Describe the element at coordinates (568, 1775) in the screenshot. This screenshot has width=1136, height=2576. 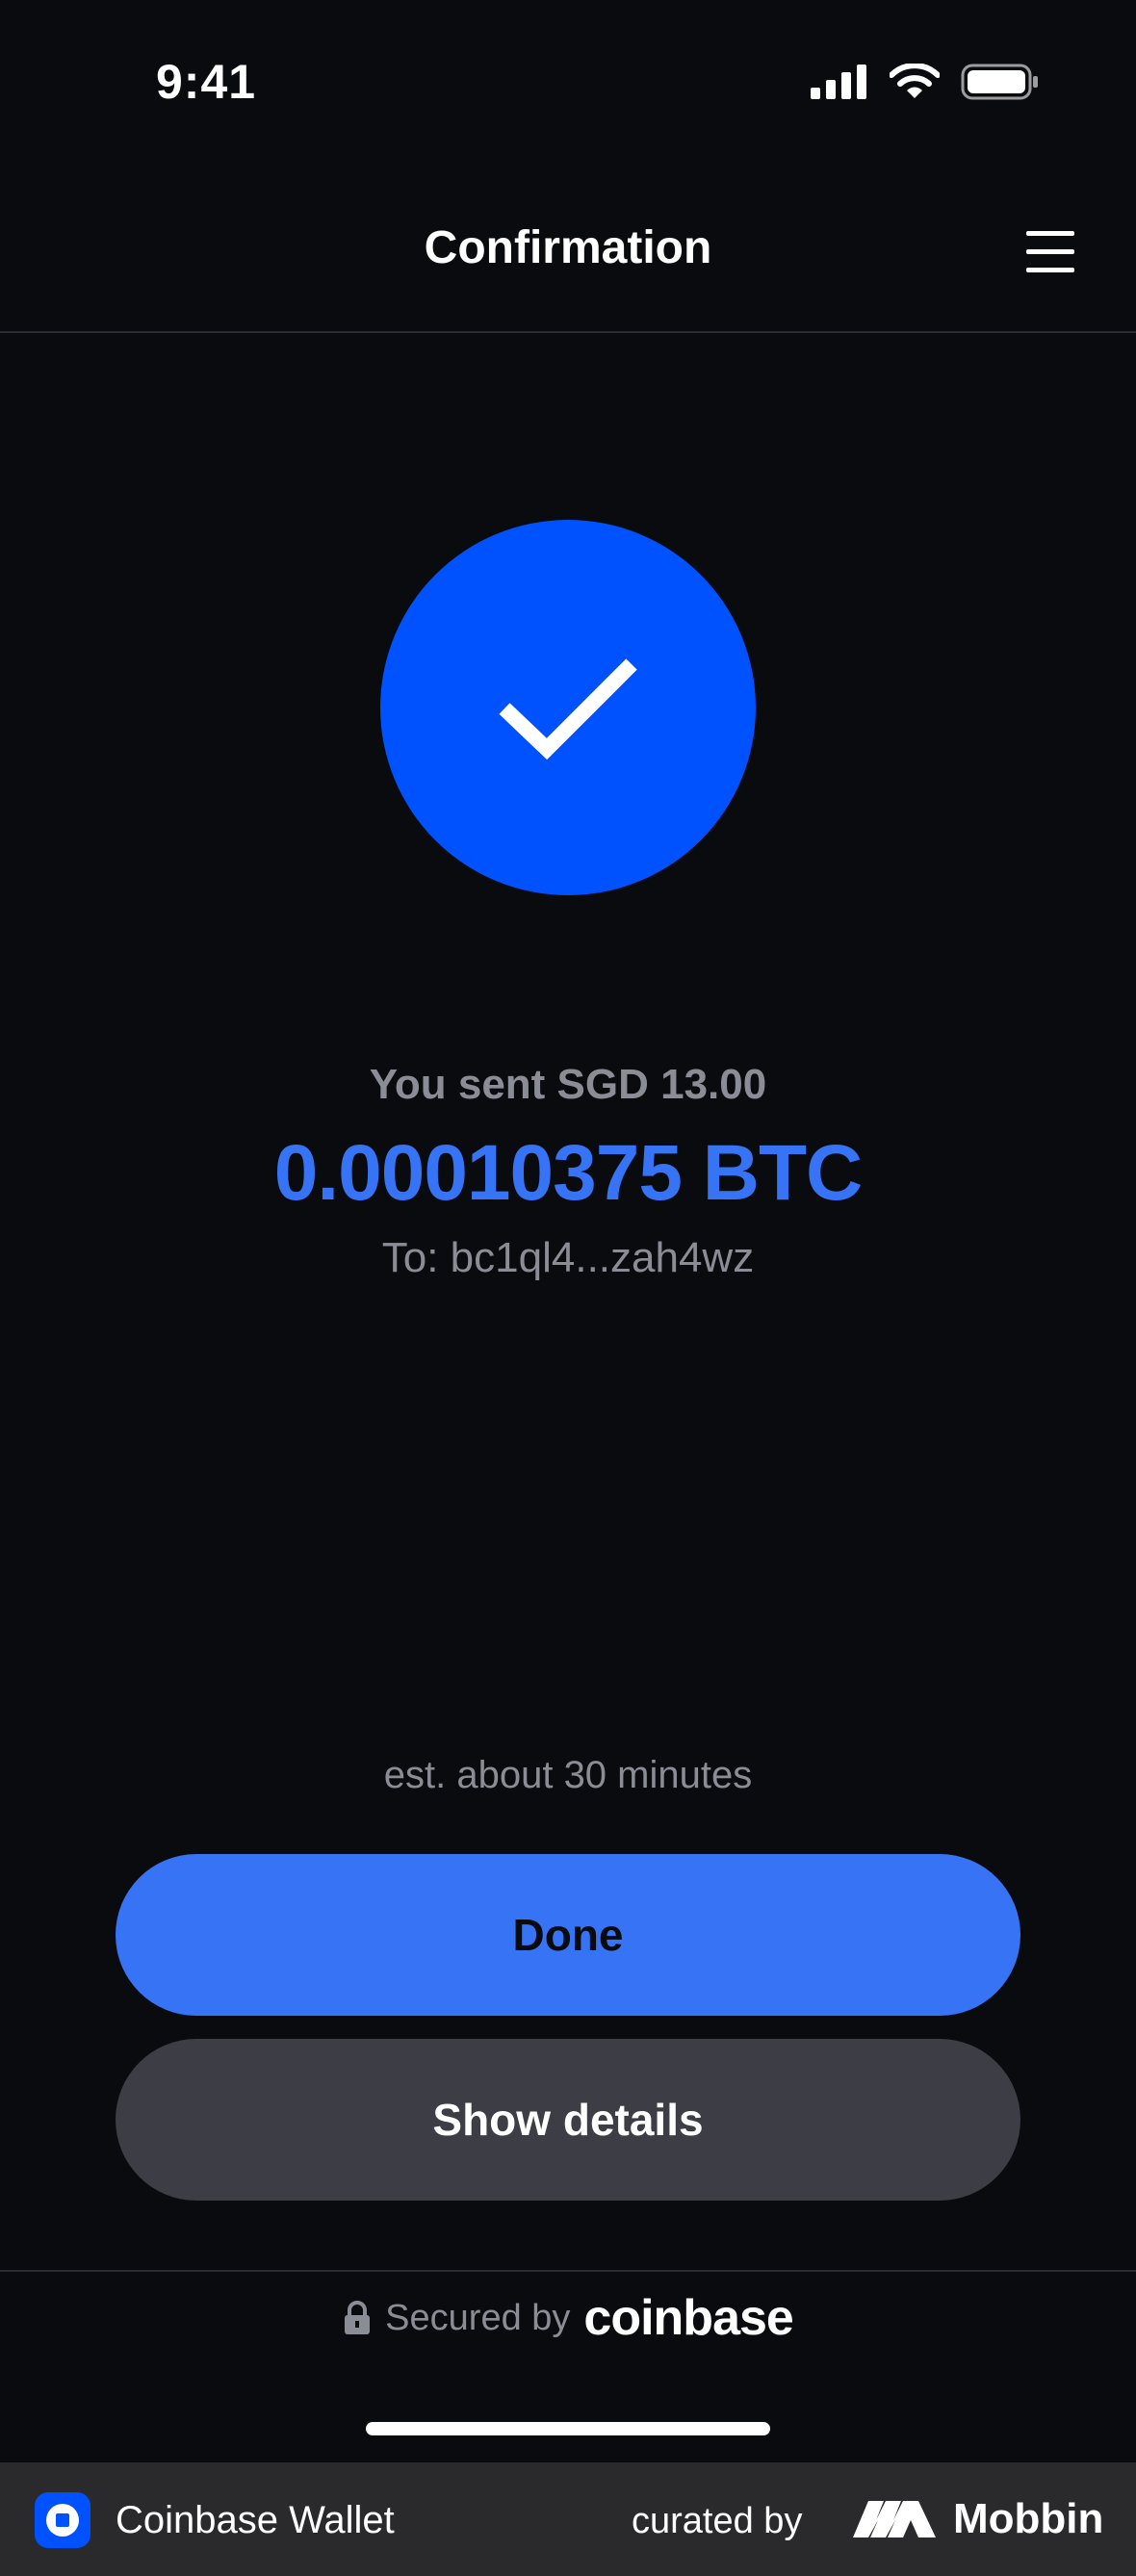
I see `estimated-time: est. about 30 minutes` at that location.